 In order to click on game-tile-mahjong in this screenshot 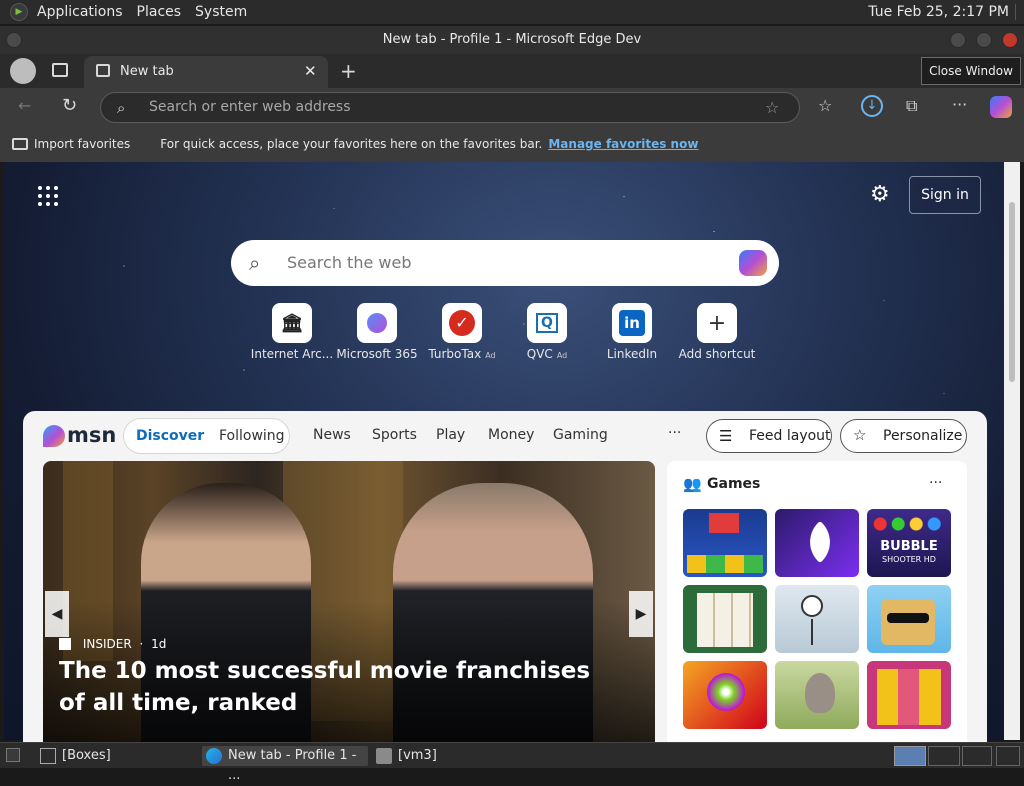, I will do `click(725, 619)`.